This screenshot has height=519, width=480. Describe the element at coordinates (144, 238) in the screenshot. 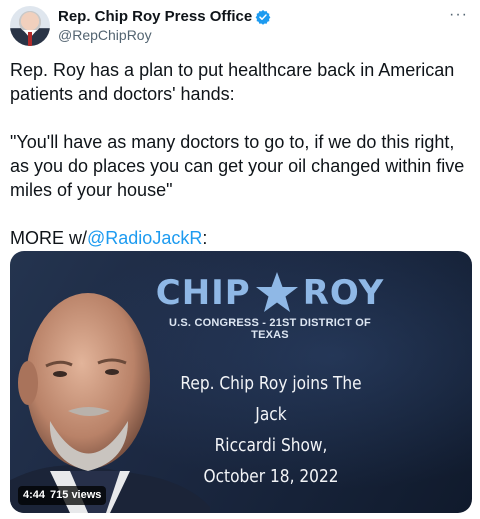

I see `mention-link: @RadioJackR` at that location.